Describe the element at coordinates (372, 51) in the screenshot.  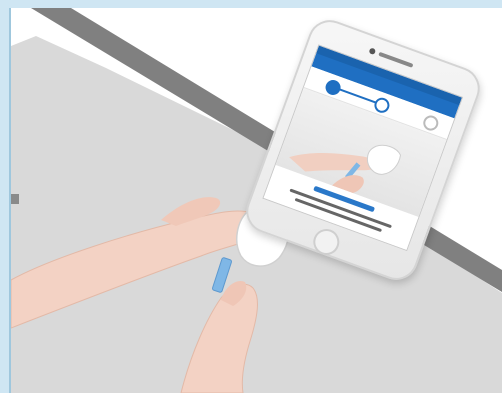
I see `front-camera-icon` at that location.